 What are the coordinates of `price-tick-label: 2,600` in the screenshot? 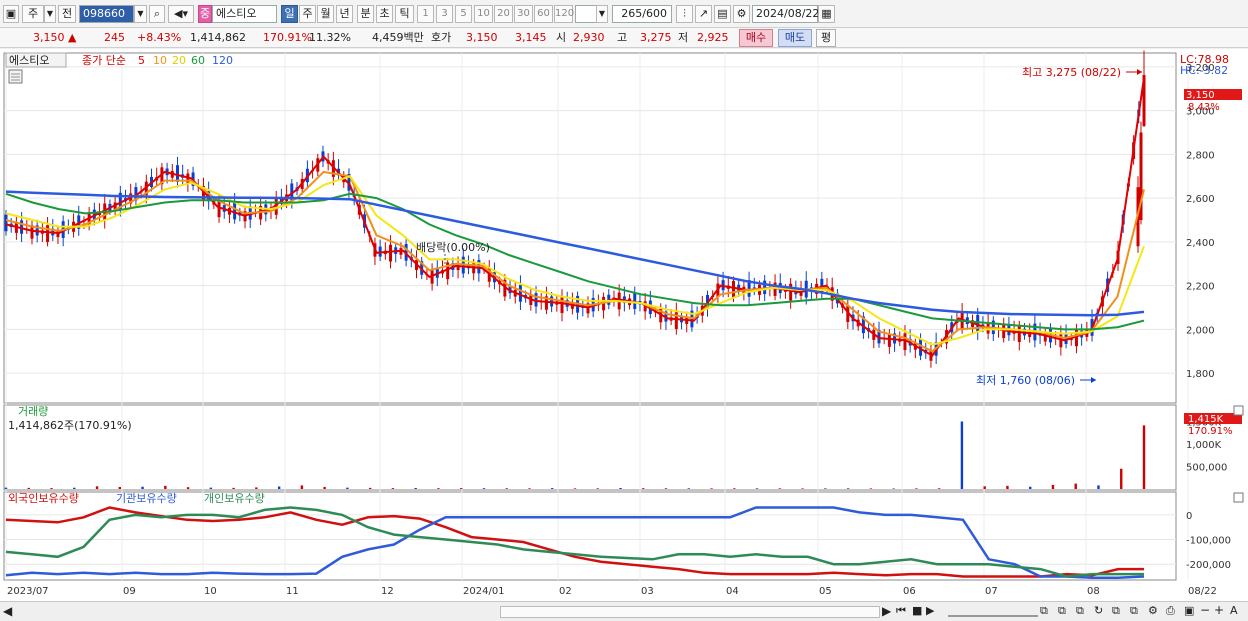 It's located at (1200, 199).